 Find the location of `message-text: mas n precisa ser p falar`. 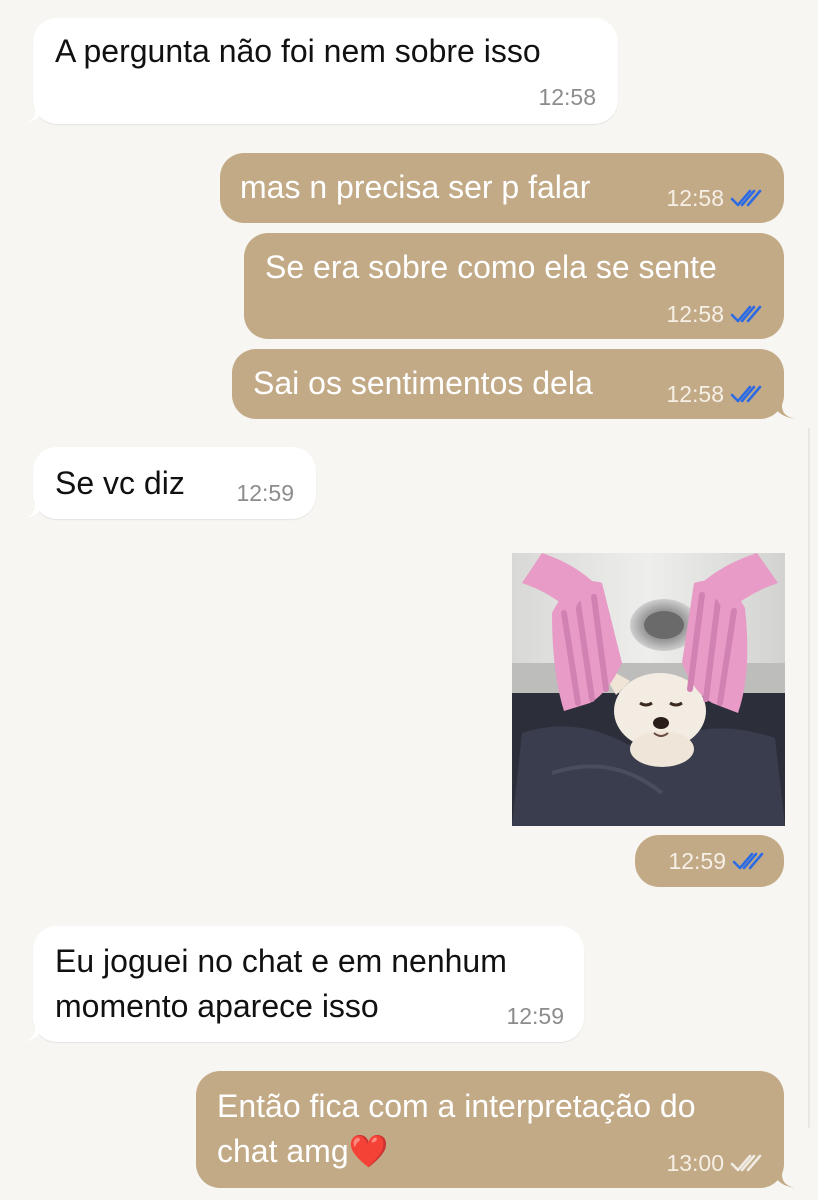

message-text: mas n precisa ser p falar is located at coordinates (415, 187).